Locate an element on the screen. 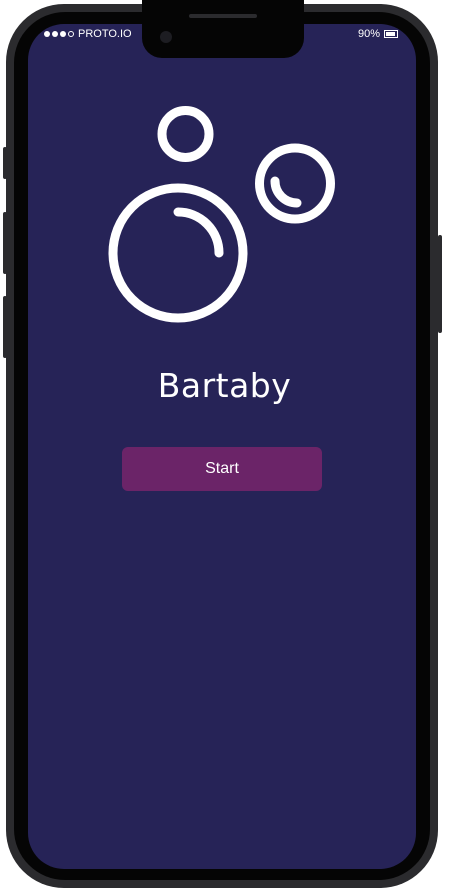 The width and height of the screenshot is (449, 892). front-camera is located at coordinates (166, 37).